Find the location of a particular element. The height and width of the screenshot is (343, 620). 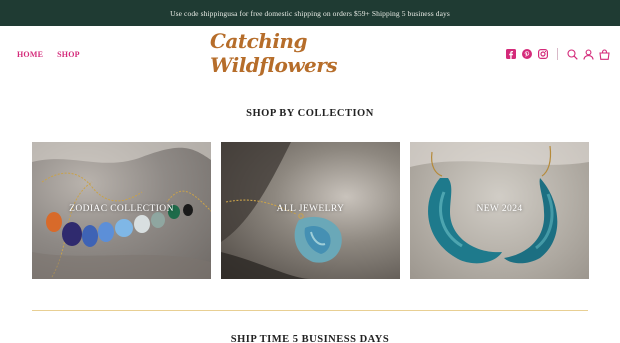

header-icons is located at coordinates (557, 54).